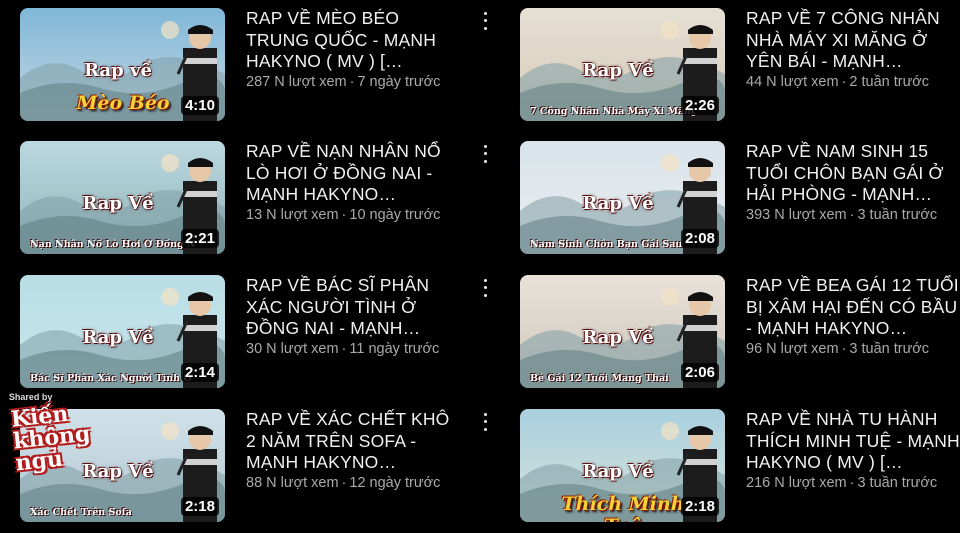  I want to click on video-meta: 393 N lượt xem · 3 tuần trước, so click(853, 215).